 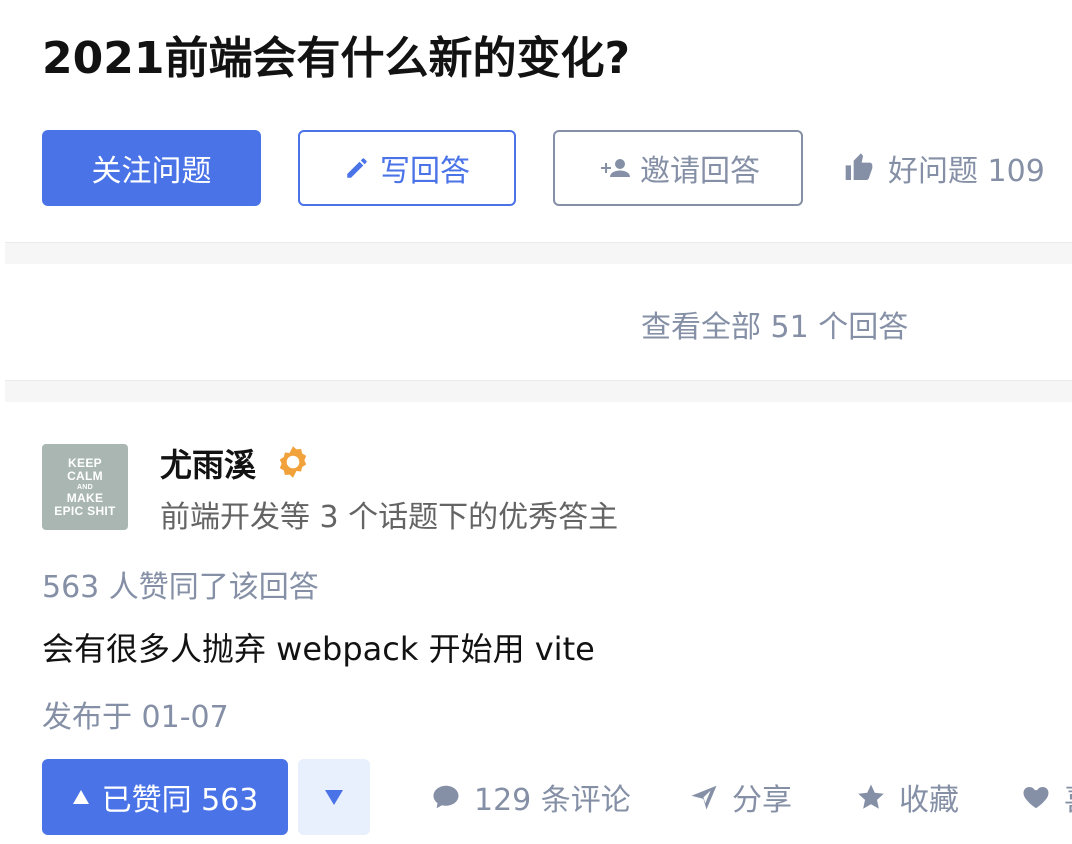 What do you see at coordinates (389, 517) in the screenshot?
I see `author-description: 前端开发等 3 个话题下的优秀答主` at bounding box center [389, 517].